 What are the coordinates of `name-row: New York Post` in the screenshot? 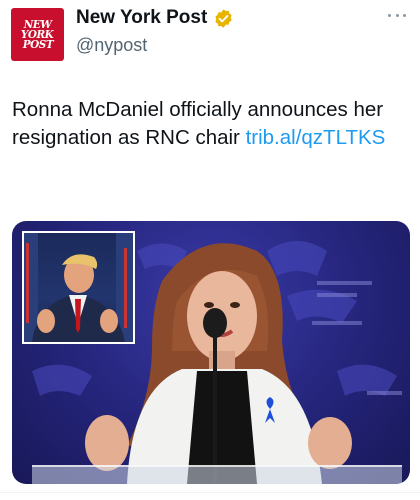 It's located at (155, 18).